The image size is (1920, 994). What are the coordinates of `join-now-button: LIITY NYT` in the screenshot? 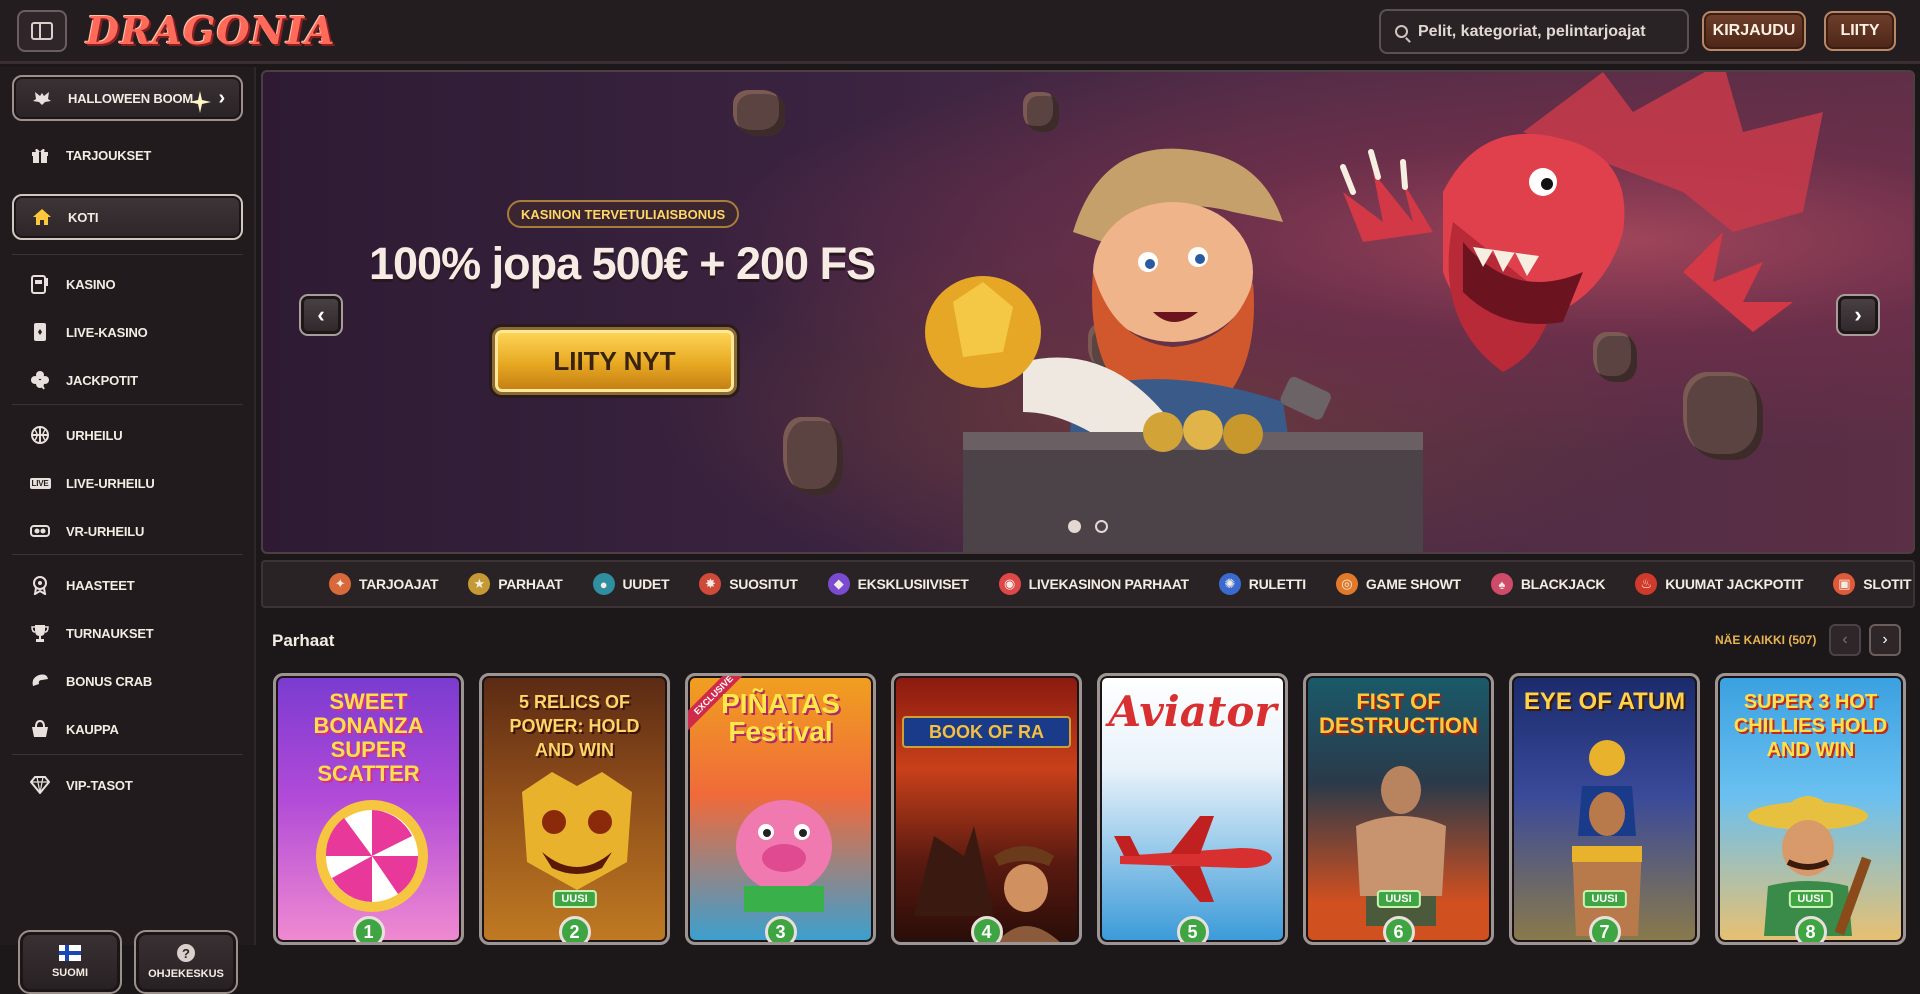 It's located at (614, 361).